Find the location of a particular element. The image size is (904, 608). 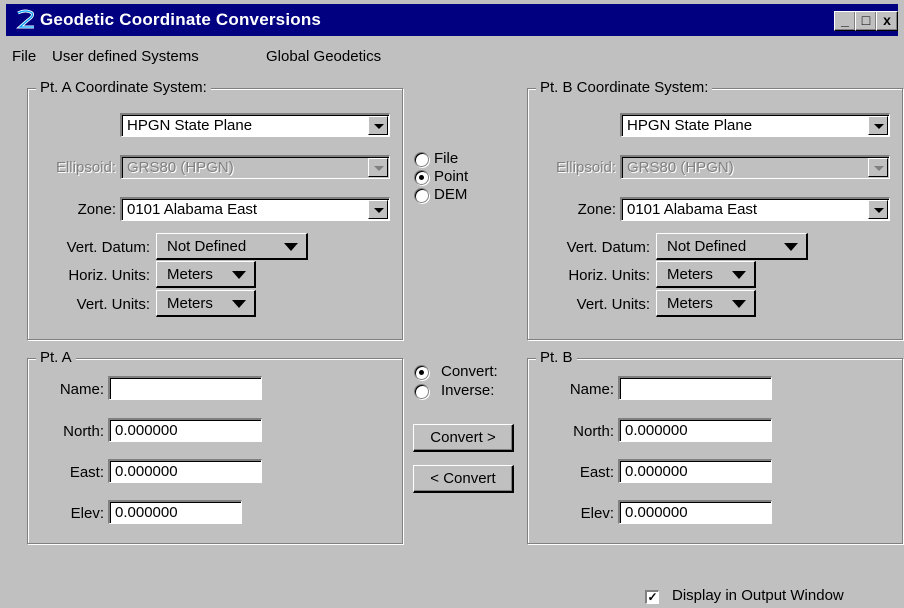

mode-dem-radio is located at coordinates (421, 195).